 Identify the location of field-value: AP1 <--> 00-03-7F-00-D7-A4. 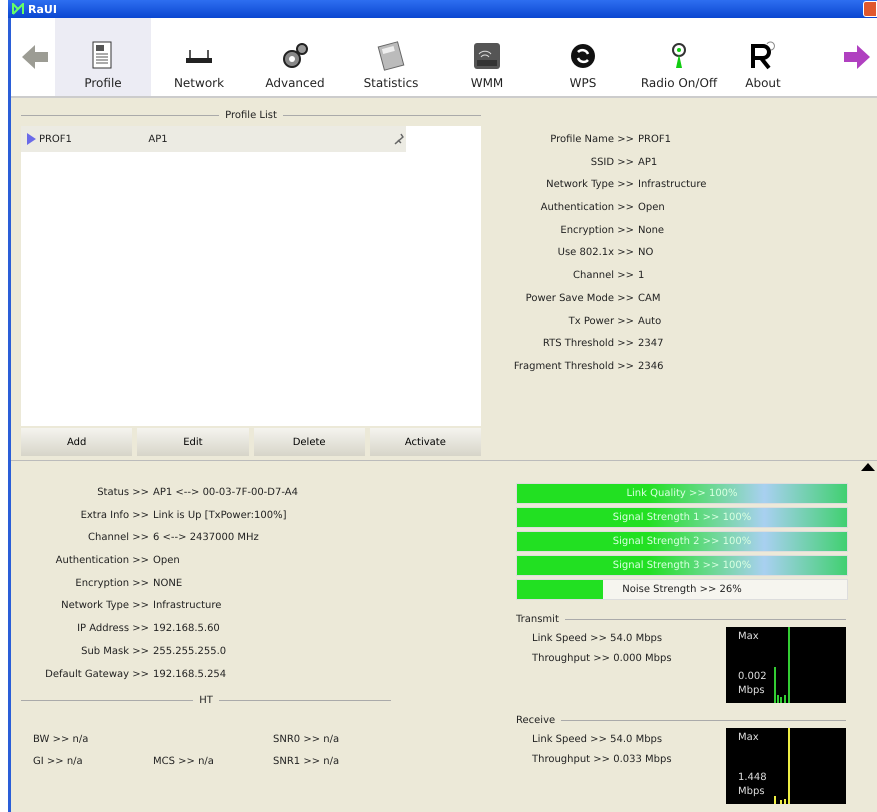
(226, 493).